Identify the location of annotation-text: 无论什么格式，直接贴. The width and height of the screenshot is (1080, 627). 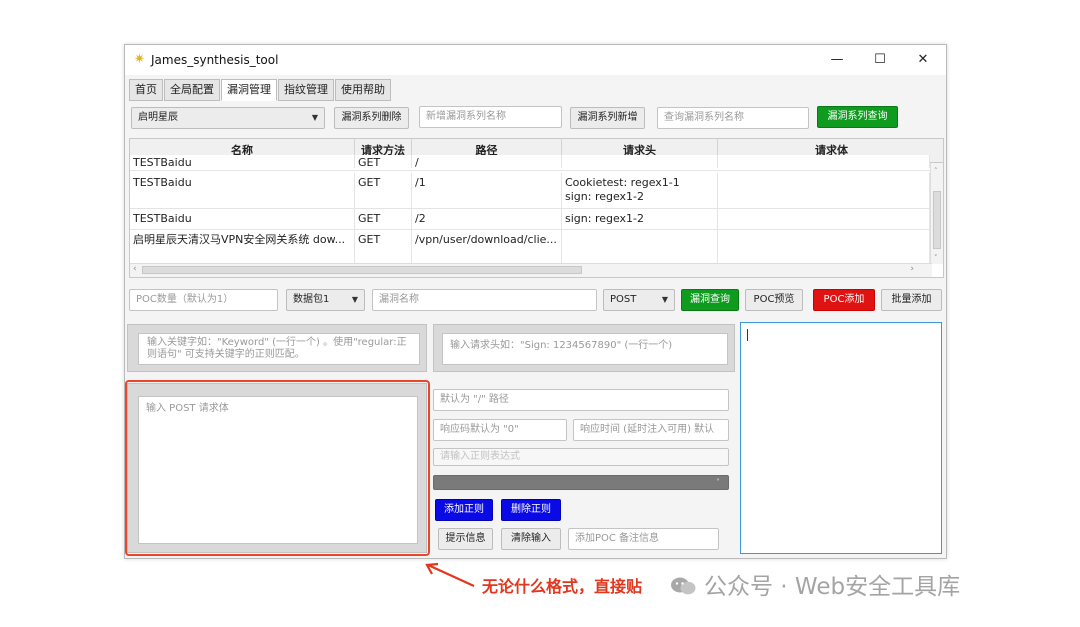
(562, 586).